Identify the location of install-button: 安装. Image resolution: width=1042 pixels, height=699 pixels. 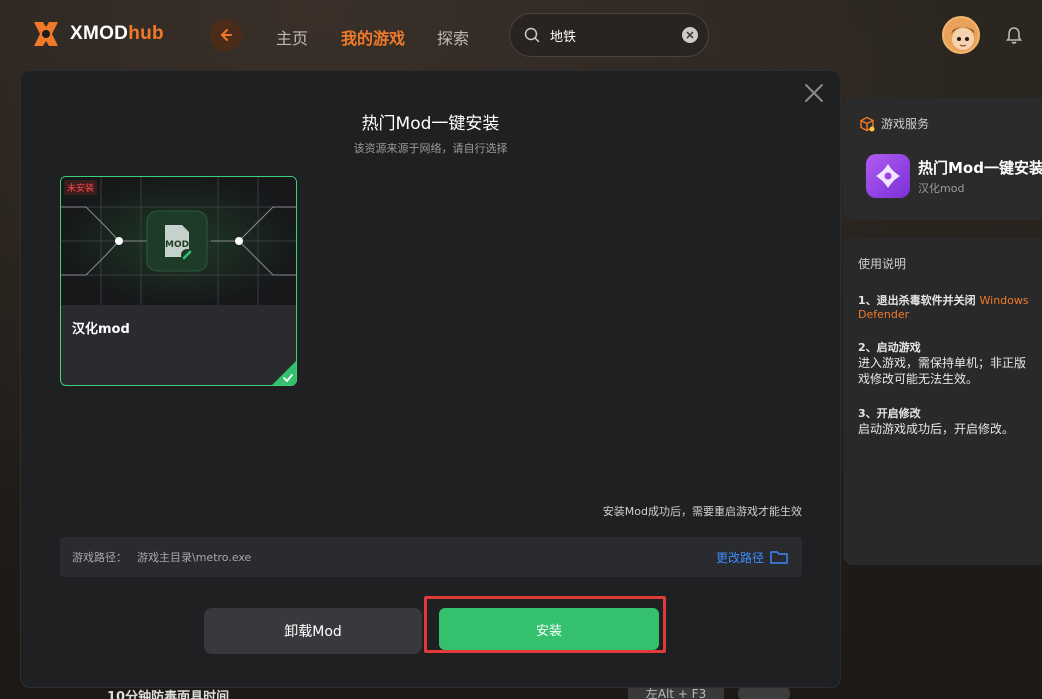
(549, 629).